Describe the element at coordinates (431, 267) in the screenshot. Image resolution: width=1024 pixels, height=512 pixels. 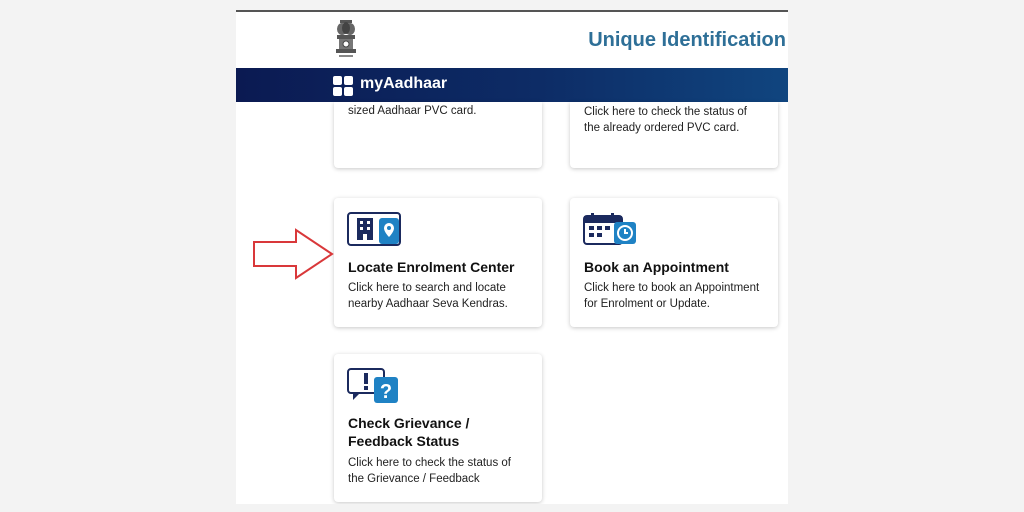
I see `card-title: Locate Enrolment Center` at that location.